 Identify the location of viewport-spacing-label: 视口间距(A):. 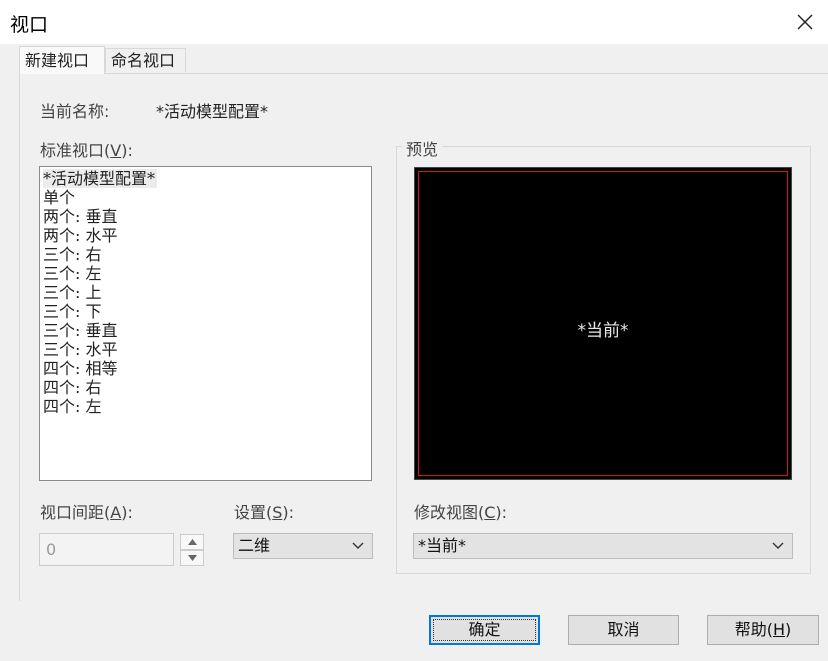
(86, 512).